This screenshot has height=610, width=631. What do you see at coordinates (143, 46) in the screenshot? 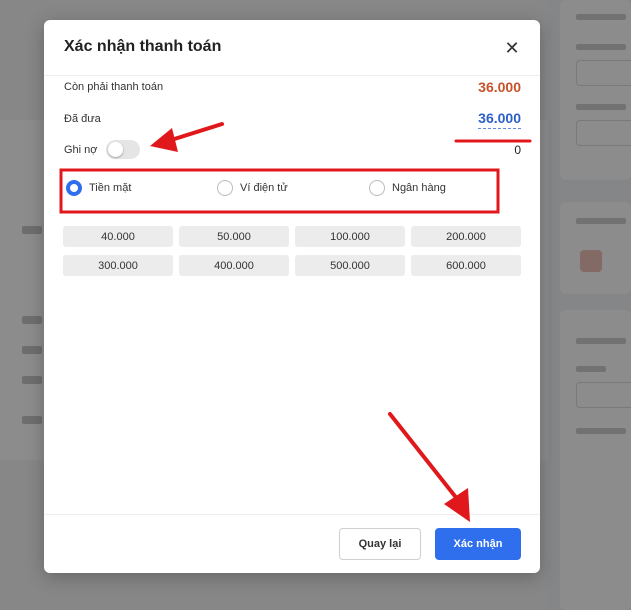
I see `dialog-title: Xác nhận thanh toán` at bounding box center [143, 46].